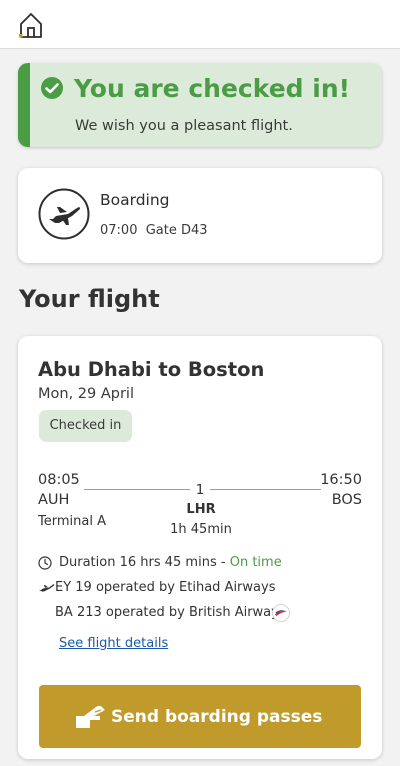  What do you see at coordinates (170, 612) in the screenshot?
I see `segment-operator-2: BA 213 operated by British Airways` at bounding box center [170, 612].